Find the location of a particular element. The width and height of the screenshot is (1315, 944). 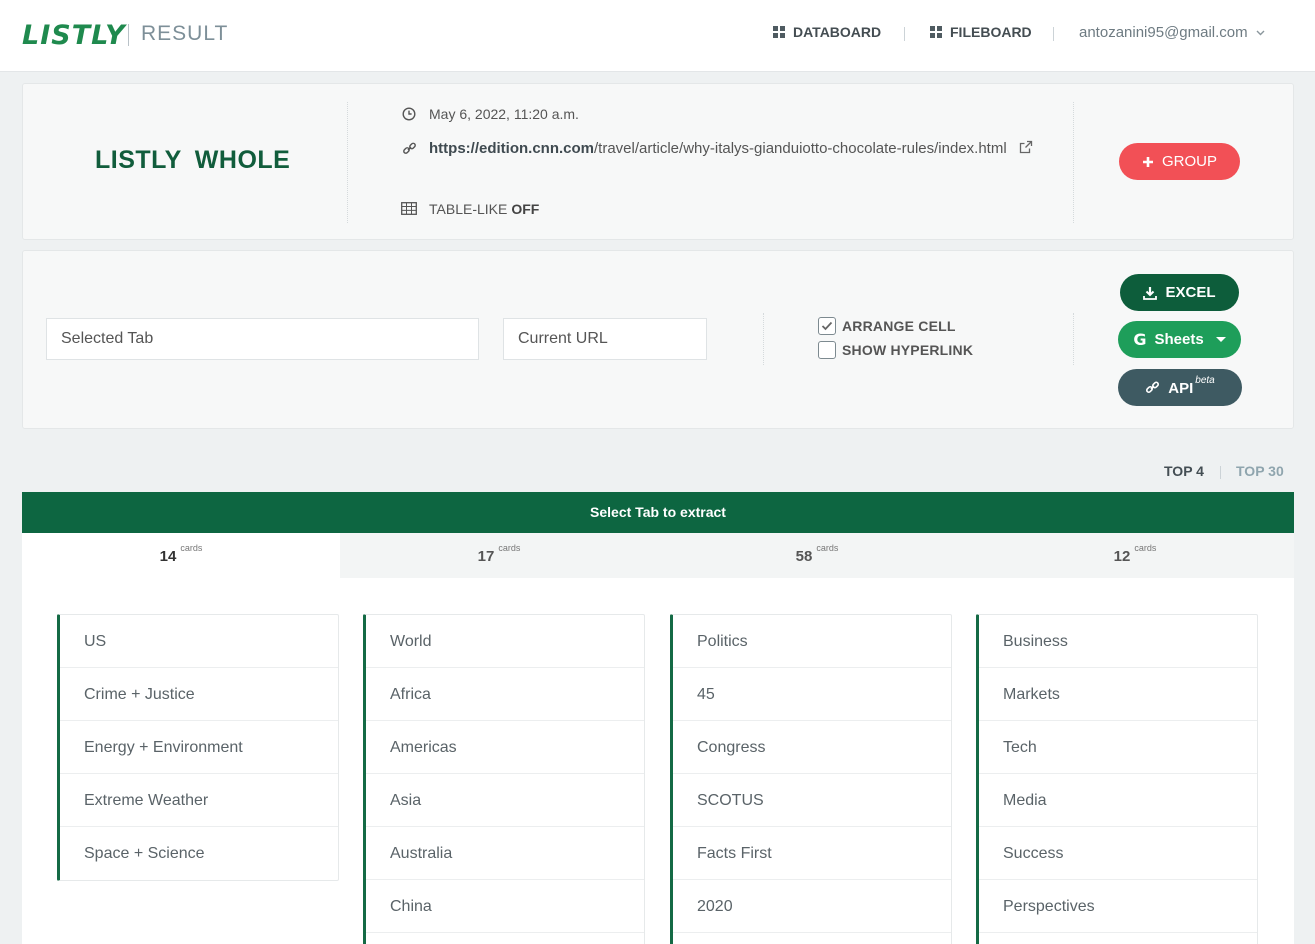

api-beta-badge: beta is located at coordinates (1205, 380).